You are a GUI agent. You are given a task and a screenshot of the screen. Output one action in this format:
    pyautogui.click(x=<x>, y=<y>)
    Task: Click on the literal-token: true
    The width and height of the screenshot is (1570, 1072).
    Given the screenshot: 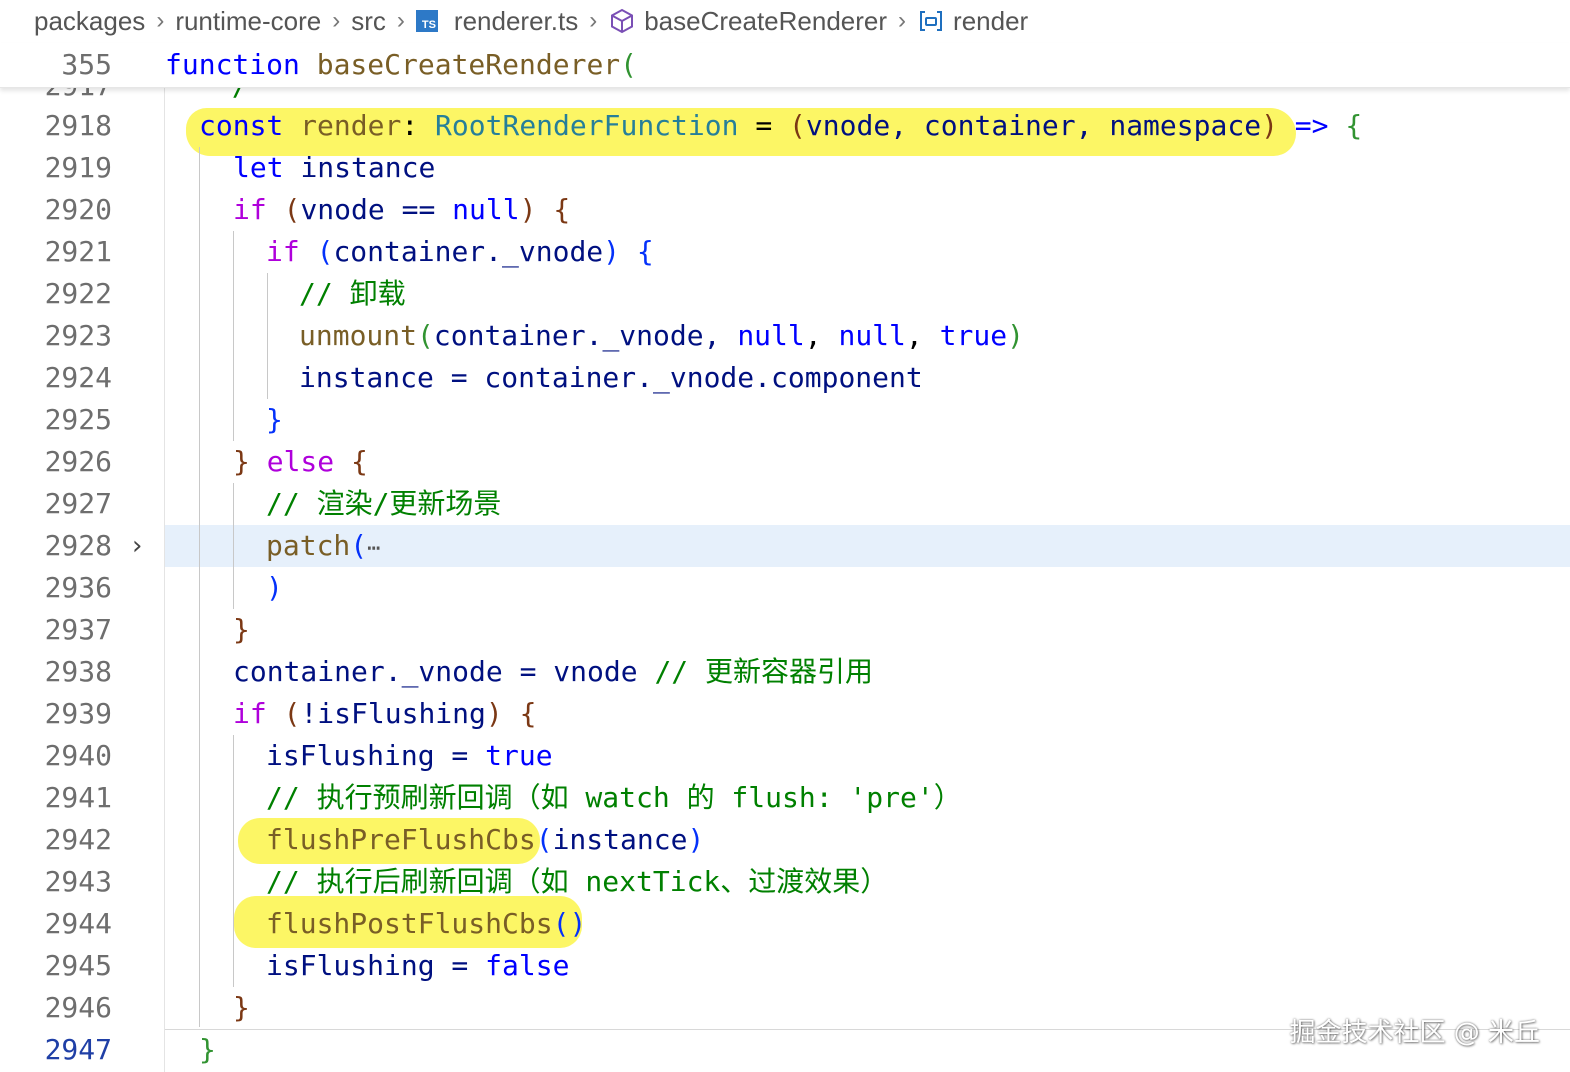 What is the action you would take?
    pyautogui.click(x=973, y=335)
    